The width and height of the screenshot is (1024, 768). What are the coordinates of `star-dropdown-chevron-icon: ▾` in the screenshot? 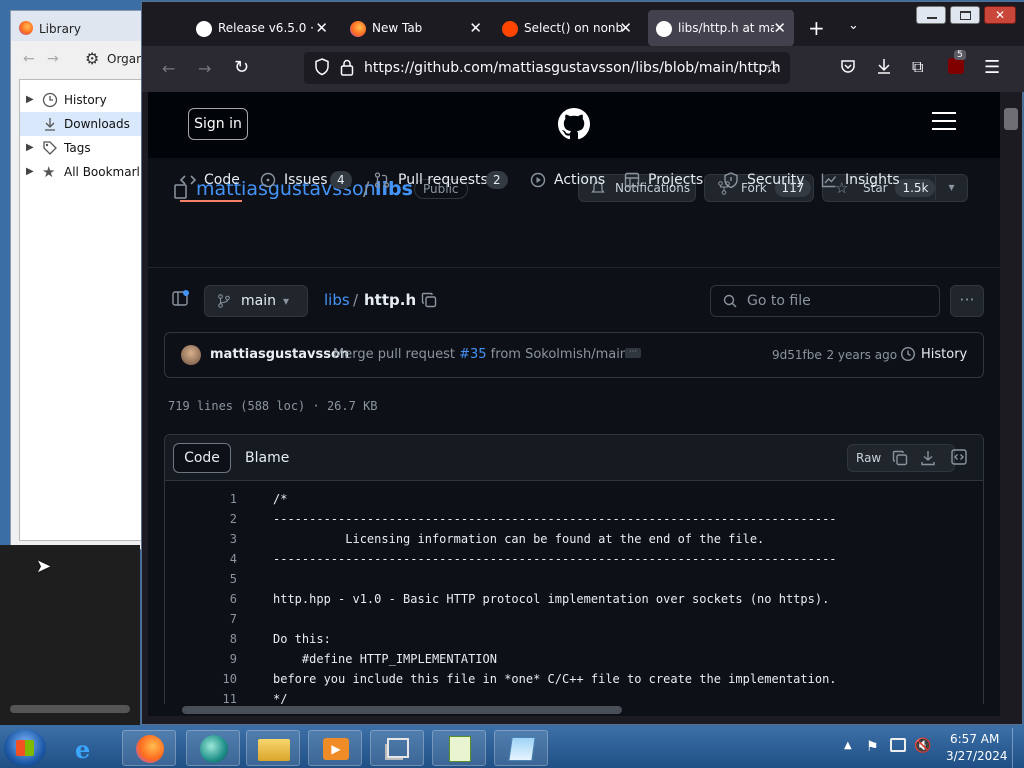 It's located at (951, 187).